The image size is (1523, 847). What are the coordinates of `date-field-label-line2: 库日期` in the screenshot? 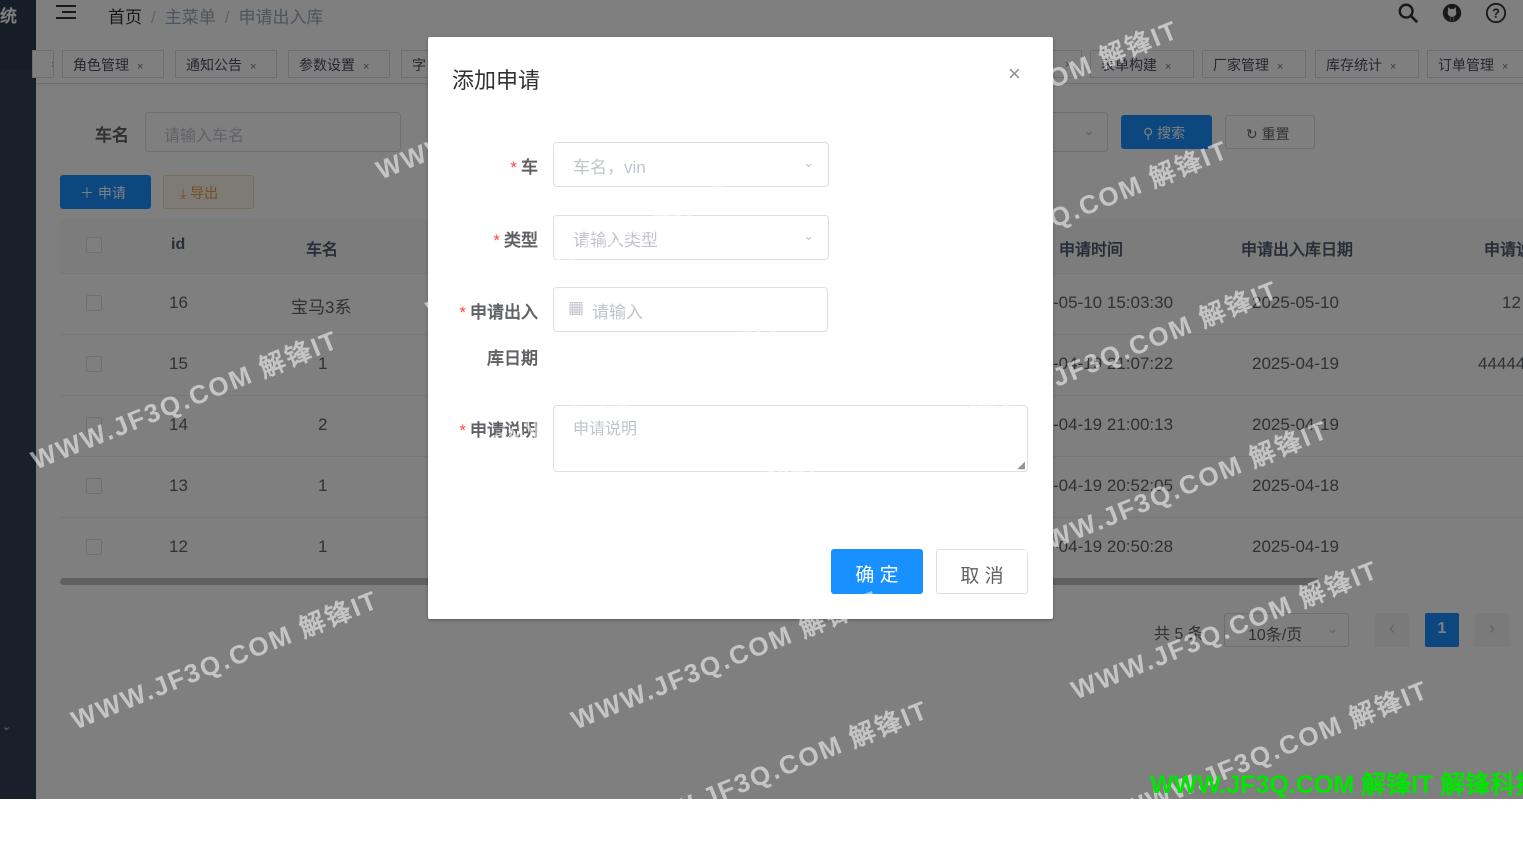 It's located at (512, 358).